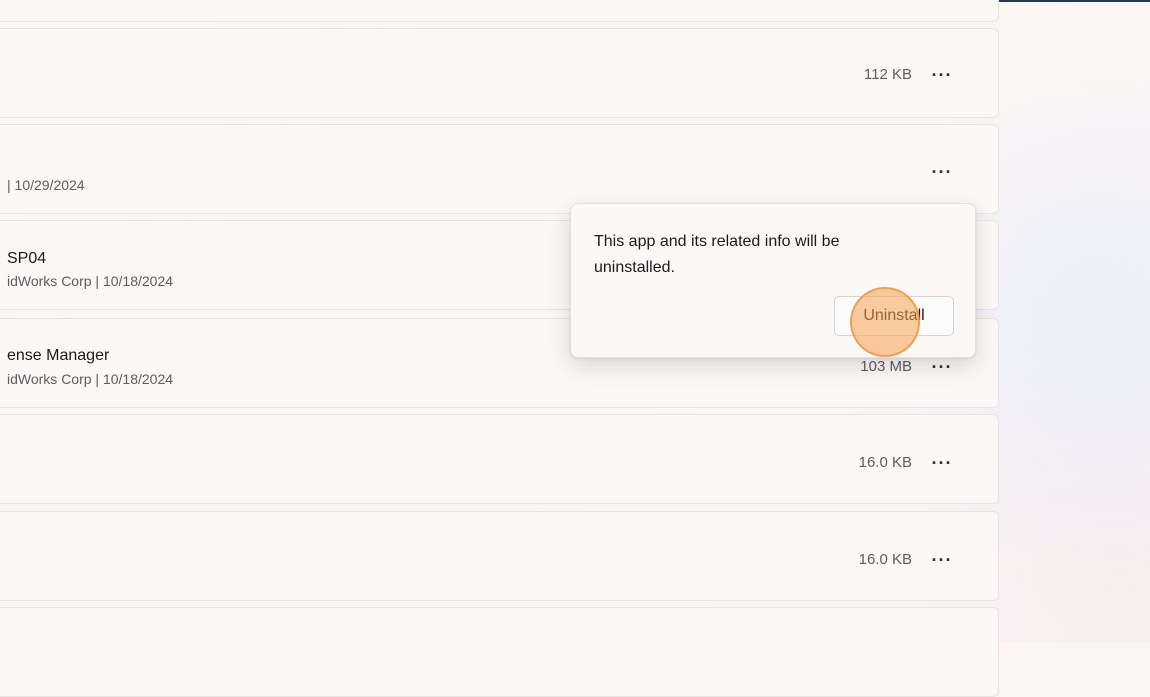 Image resolution: width=1150 pixels, height=697 pixels. What do you see at coordinates (887, 74) in the screenshot?
I see `app-size: 112 KB` at bounding box center [887, 74].